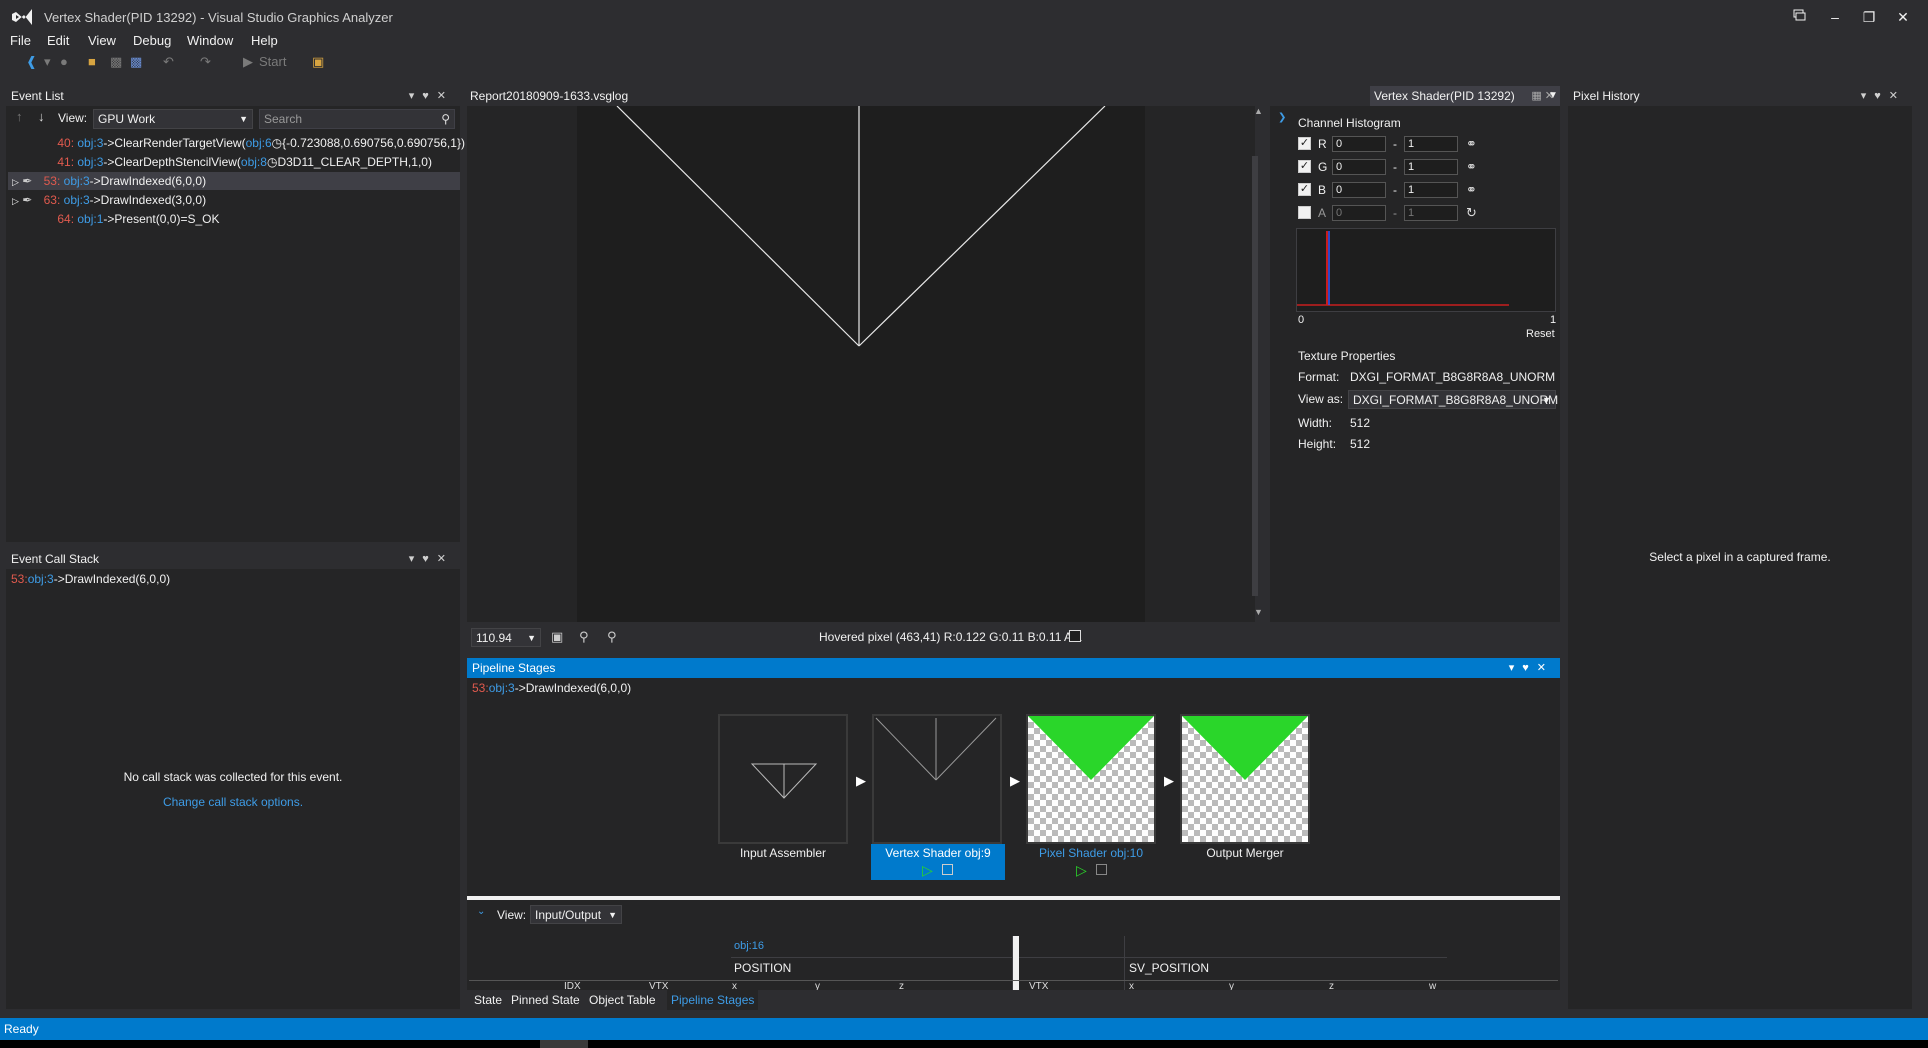  Describe the element at coordinates (612, 637) in the screenshot. I see `zoom-in-icon: ⚲` at that location.